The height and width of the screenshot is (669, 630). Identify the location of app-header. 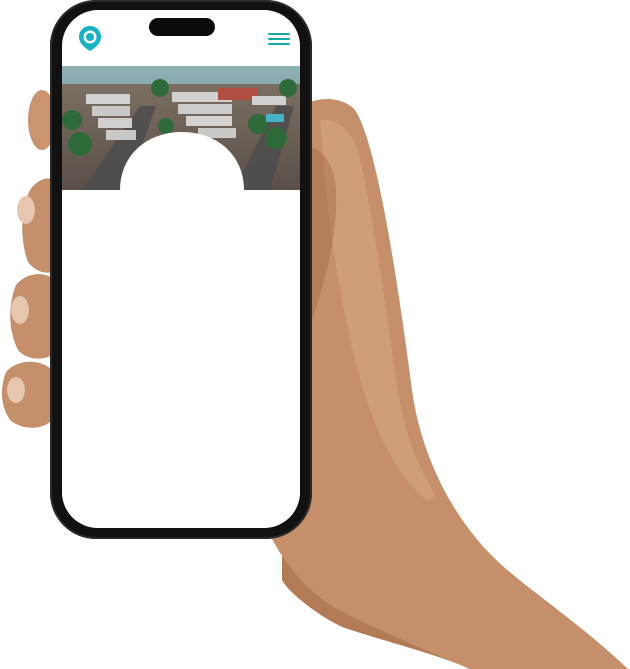
(181, 38).